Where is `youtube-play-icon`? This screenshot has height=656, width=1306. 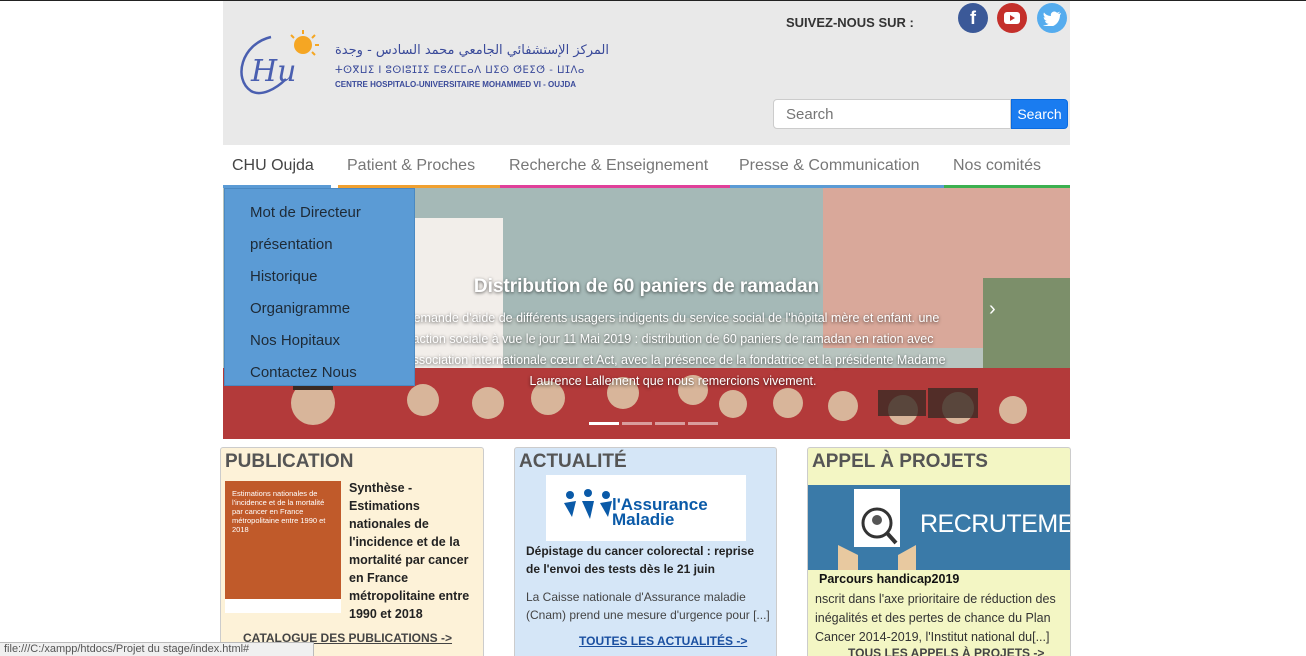
youtube-play-icon is located at coordinates (1012, 18).